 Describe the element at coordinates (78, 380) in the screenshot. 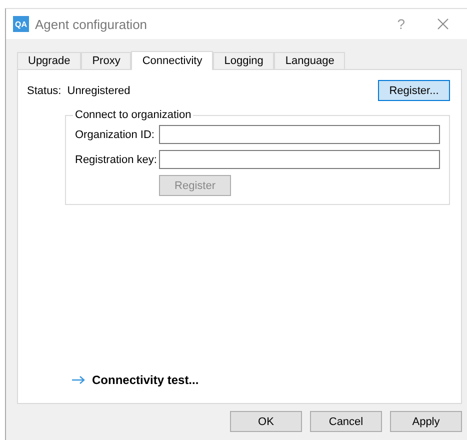

I see `arrow-icon` at that location.